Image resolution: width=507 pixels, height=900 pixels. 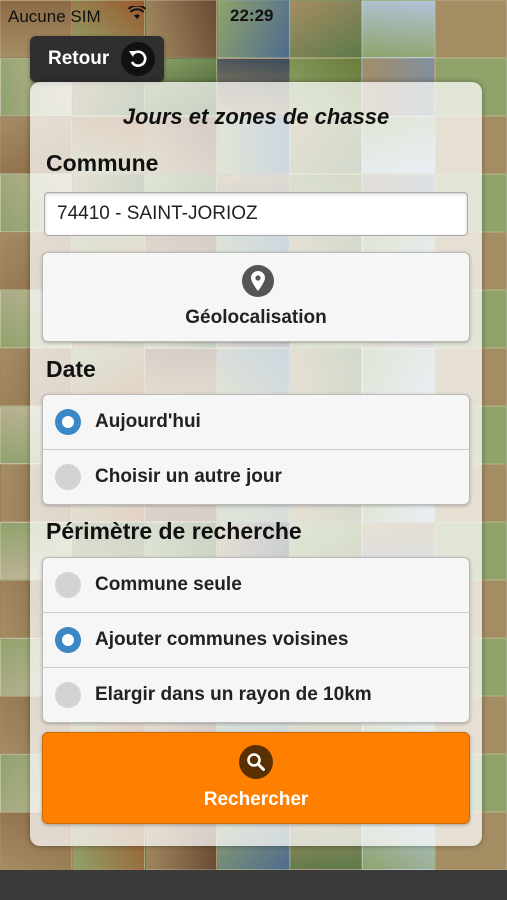 What do you see at coordinates (102, 163) in the screenshot?
I see `commune-label: Commune` at bounding box center [102, 163].